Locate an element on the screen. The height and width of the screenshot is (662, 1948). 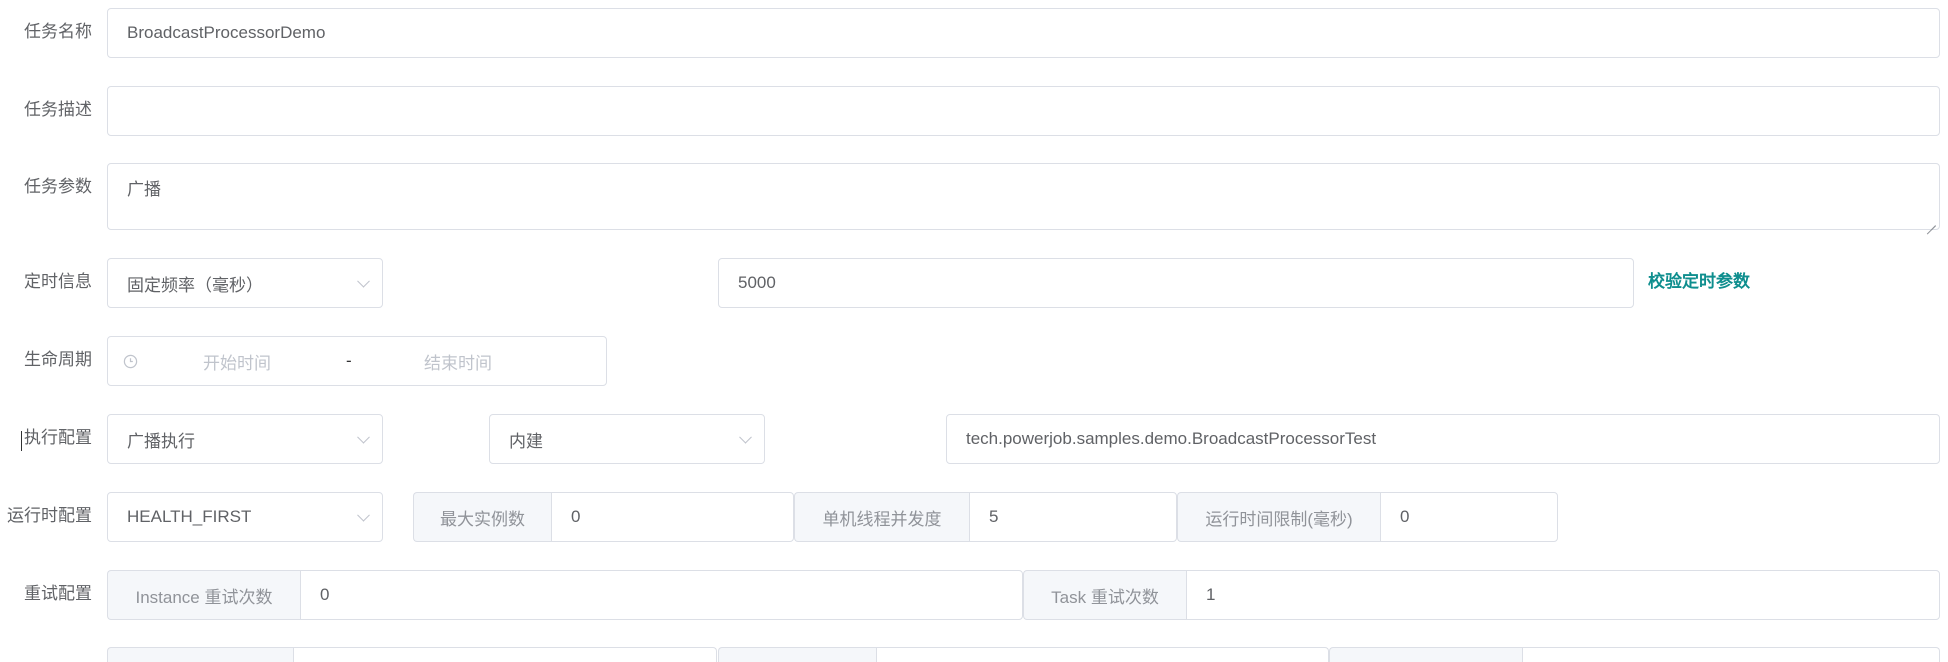
dispatch-strategy-select: HEALTH_FIRST is located at coordinates (245, 517).